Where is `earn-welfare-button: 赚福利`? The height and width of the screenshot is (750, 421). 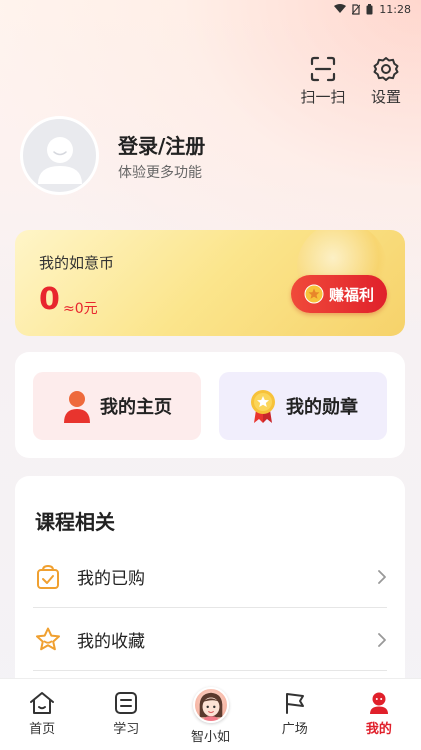
earn-welfare-button: 赚福利 is located at coordinates (339, 294).